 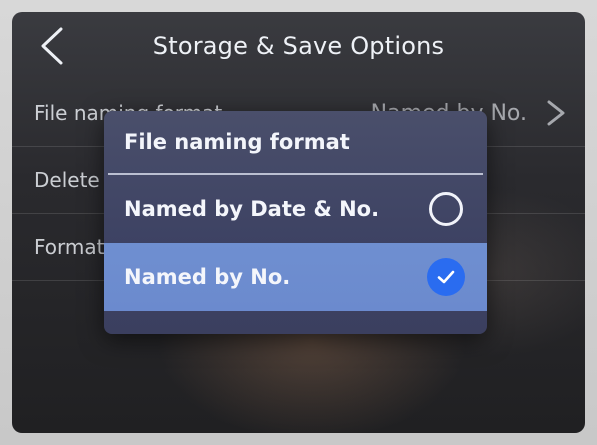 What do you see at coordinates (295, 277) in the screenshot?
I see `option-named-by-no: Named by No.` at bounding box center [295, 277].